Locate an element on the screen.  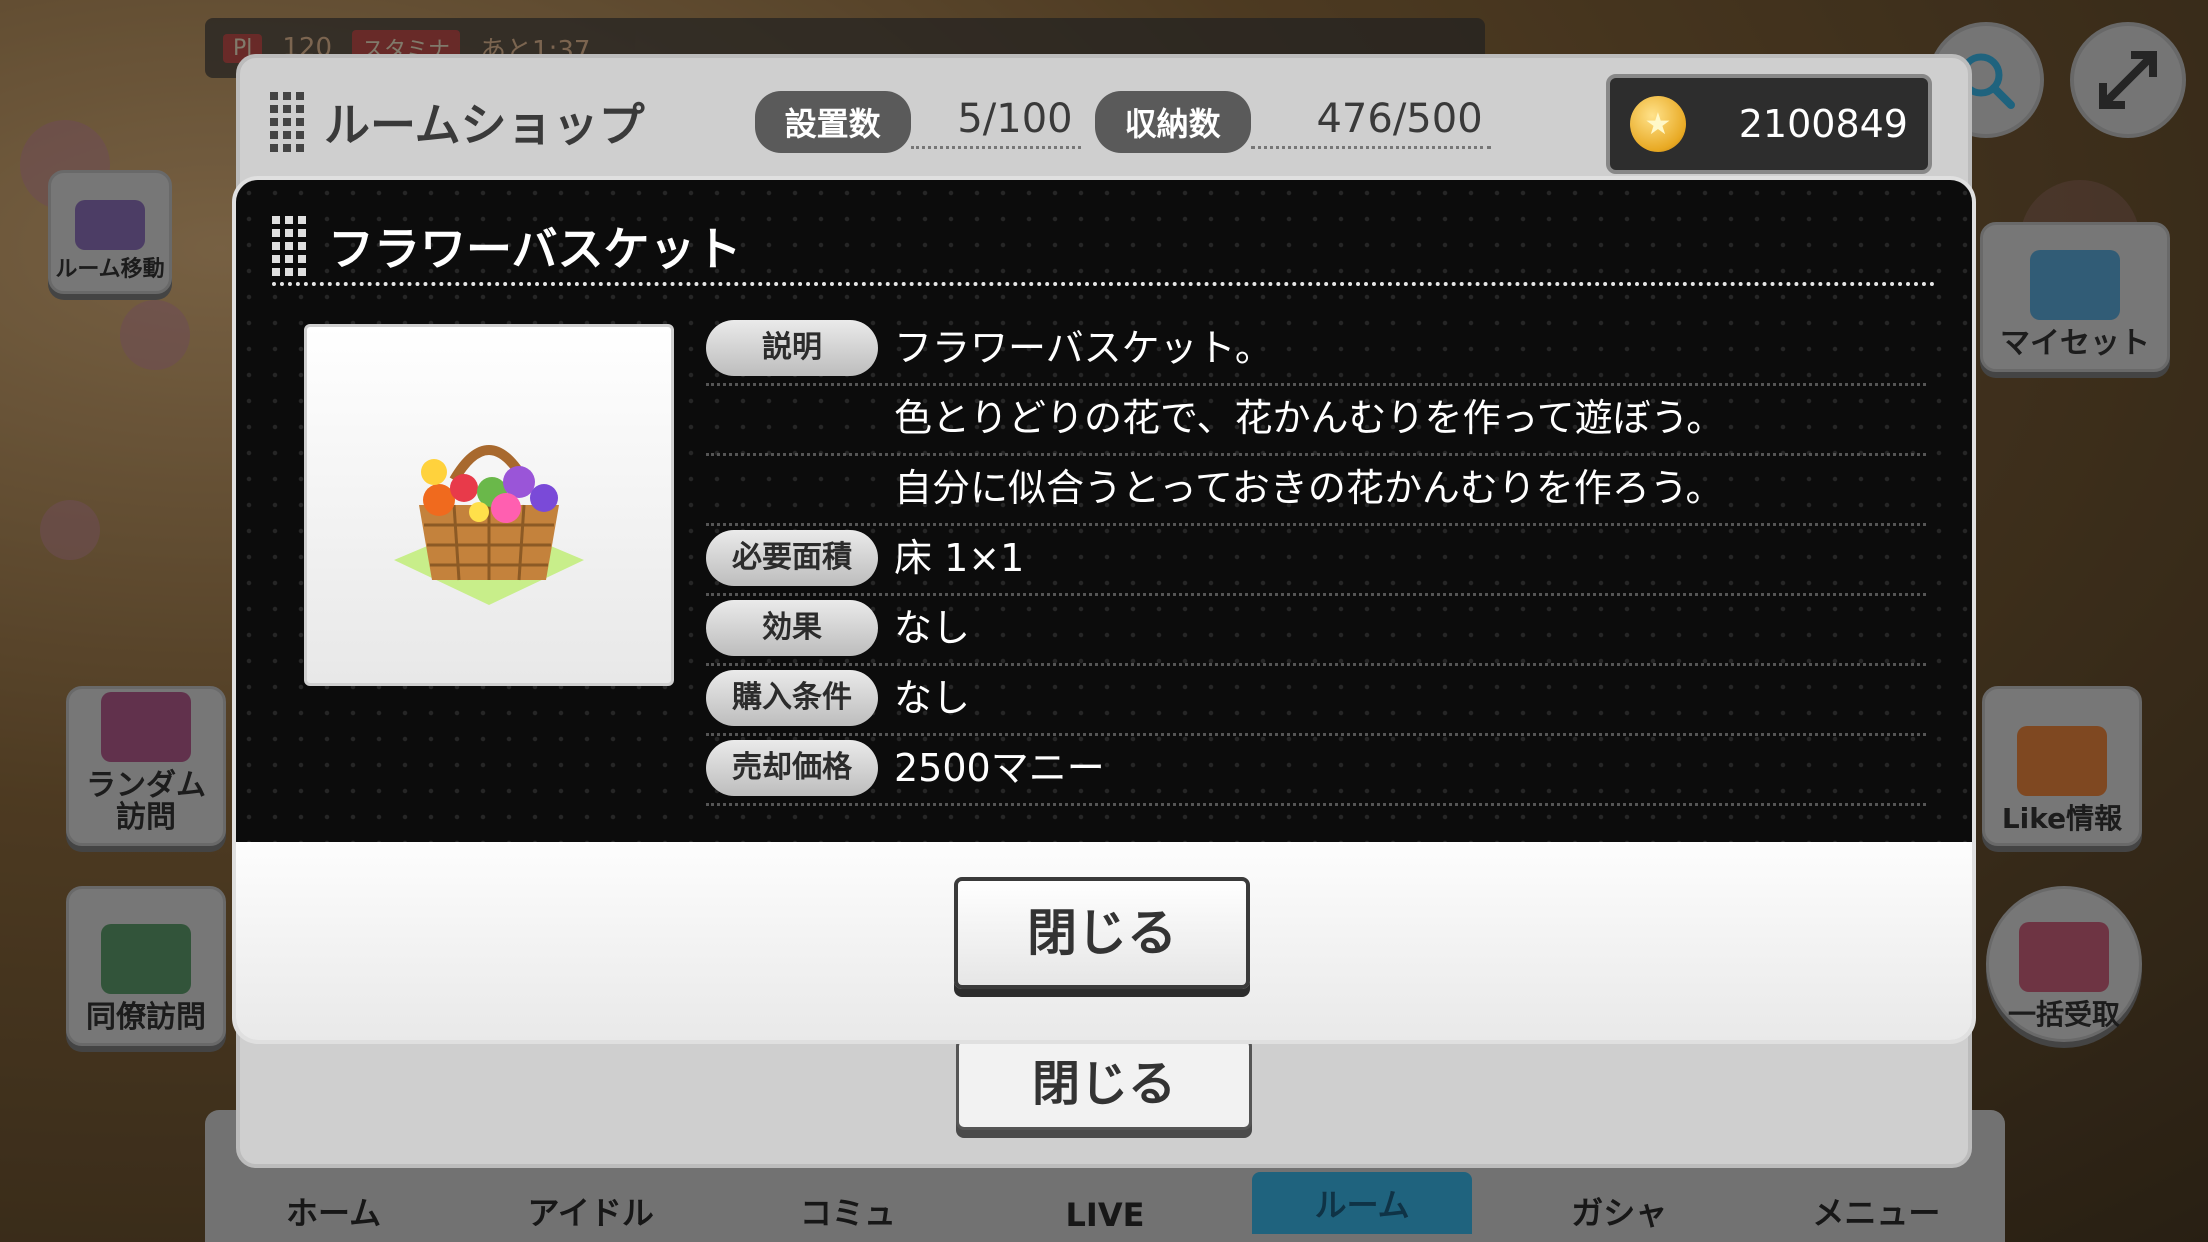
description-label: 説明 is located at coordinates (792, 348).